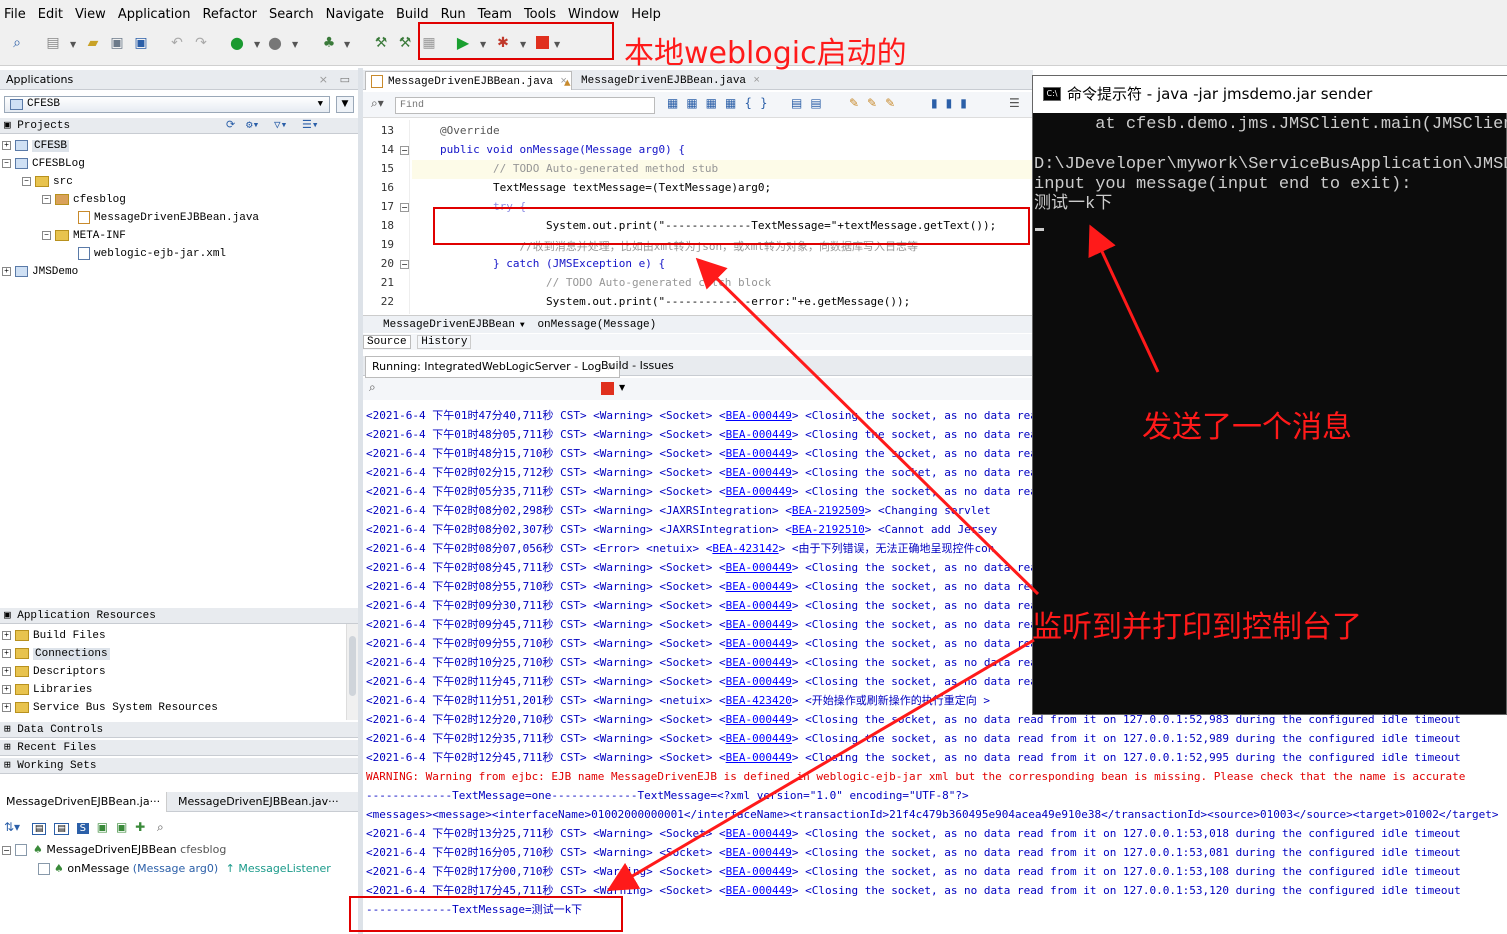 This screenshot has width=1507, height=934. I want to click on arrow-to-code, so click(867, 426).